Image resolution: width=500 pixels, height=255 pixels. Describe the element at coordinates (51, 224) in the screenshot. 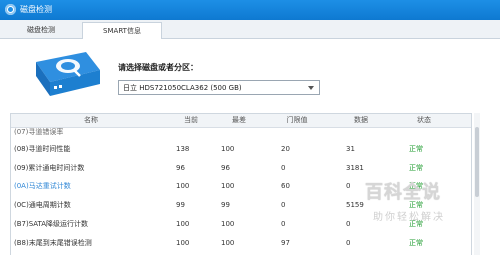

I see `row-name: (B7)SATA降级运行计数` at that location.